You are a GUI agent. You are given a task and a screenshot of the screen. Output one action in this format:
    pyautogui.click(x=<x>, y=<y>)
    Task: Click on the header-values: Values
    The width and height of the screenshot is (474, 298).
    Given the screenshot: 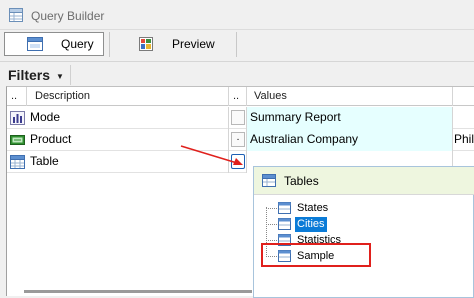 What is the action you would take?
    pyautogui.click(x=350, y=96)
    